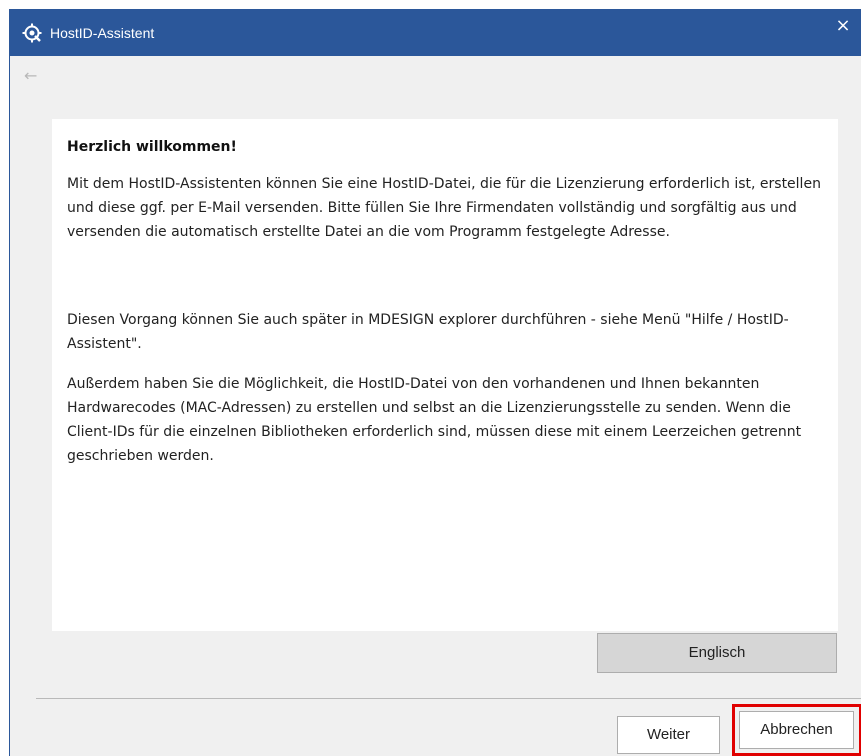 The height and width of the screenshot is (756, 861). Describe the element at coordinates (32, 33) in the screenshot. I see `app-icon` at that location.